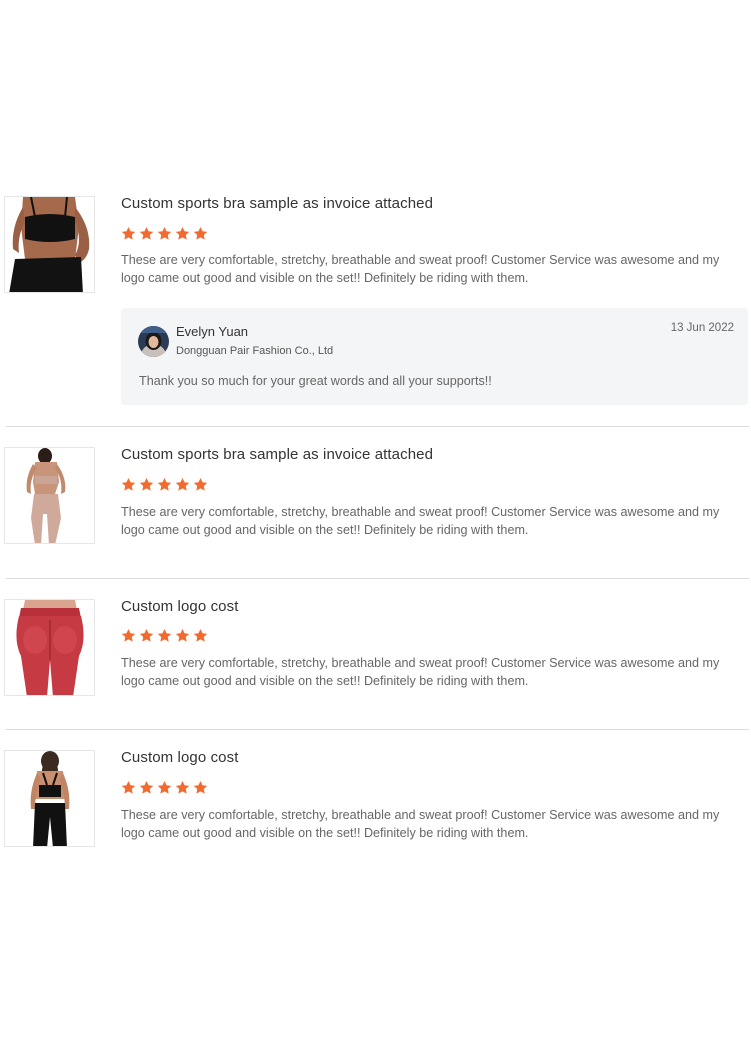 Image resolution: width=751 pixels, height=1043 pixels. I want to click on reply-author-name: Evelyn Yuan, so click(212, 331).